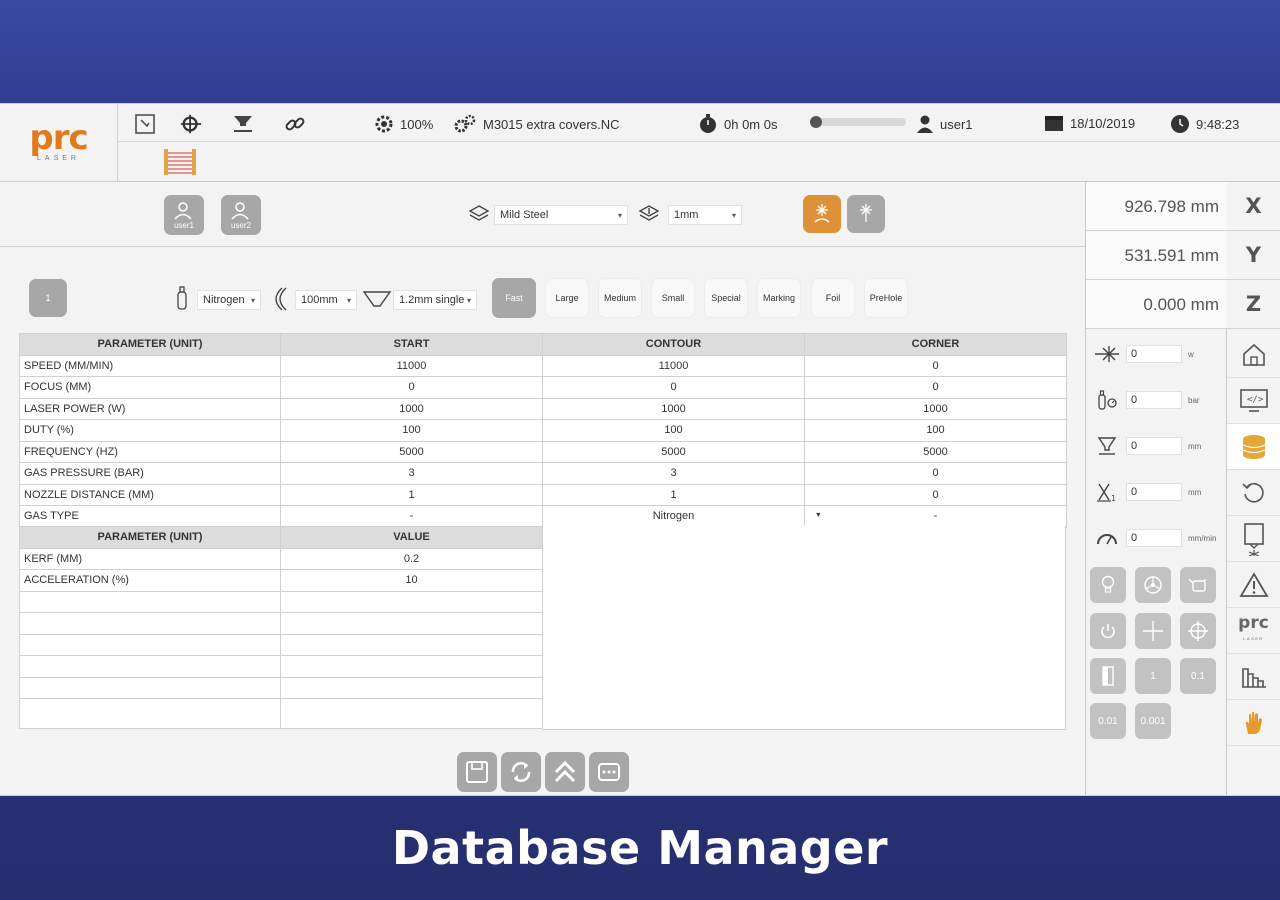 The image size is (1280, 900). Describe the element at coordinates (411, 408) in the screenshot. I see `start-cell: 1000` at that location.